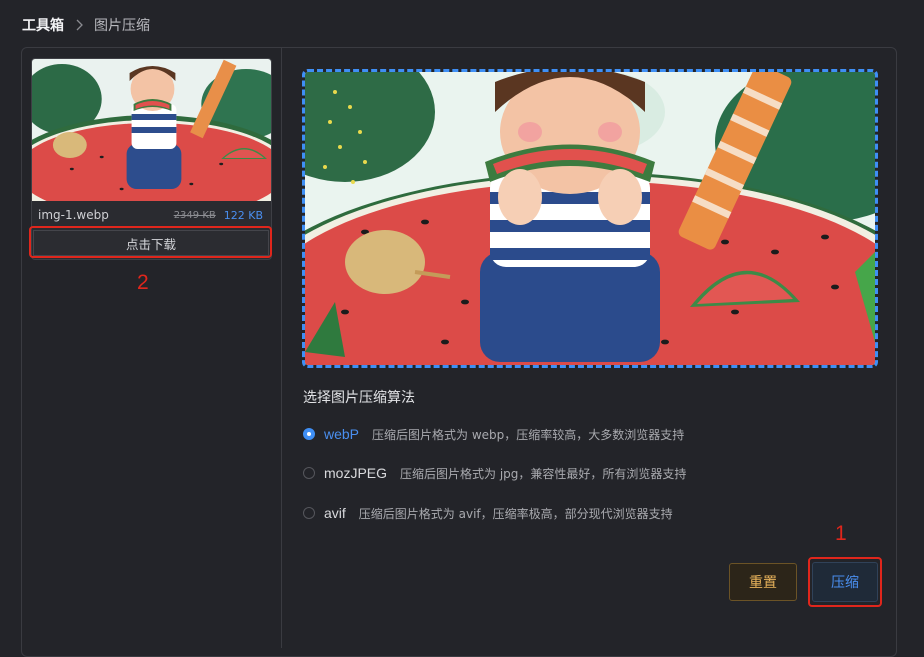 Image resolution: width=924 pixels, height=657 pixels. What do you see at coordinates (841, 533) in the screenshot?
I see `compress-step-number: 1` at bounding box center [841, 533].